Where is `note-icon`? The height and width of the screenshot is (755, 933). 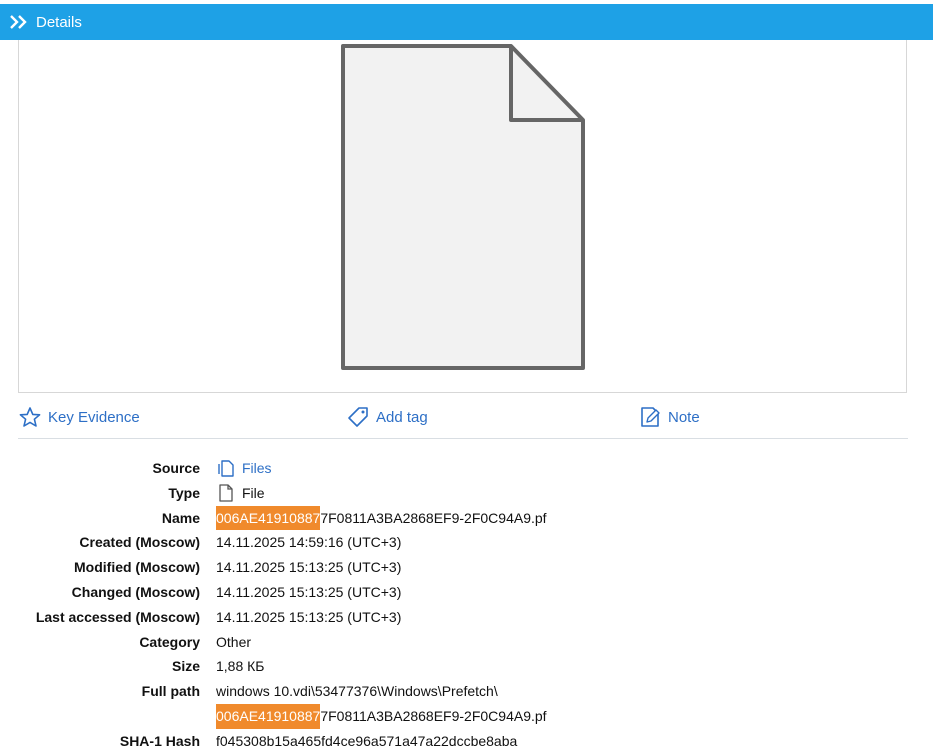 note-icon is located at coordinates (650, 417).